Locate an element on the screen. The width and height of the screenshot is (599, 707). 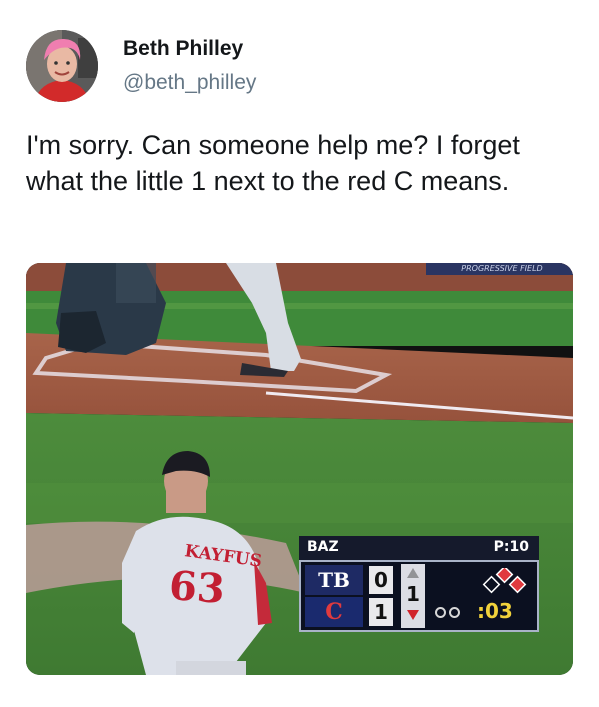
away-team-logo: TB is located at coordinates (334, 580).